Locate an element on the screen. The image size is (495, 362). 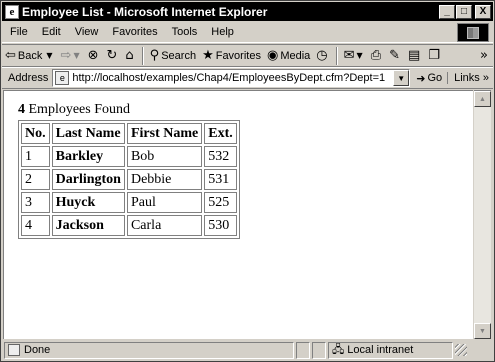
table-row: 4 Jackson Carla 530 is located at coordinates (129, 225).